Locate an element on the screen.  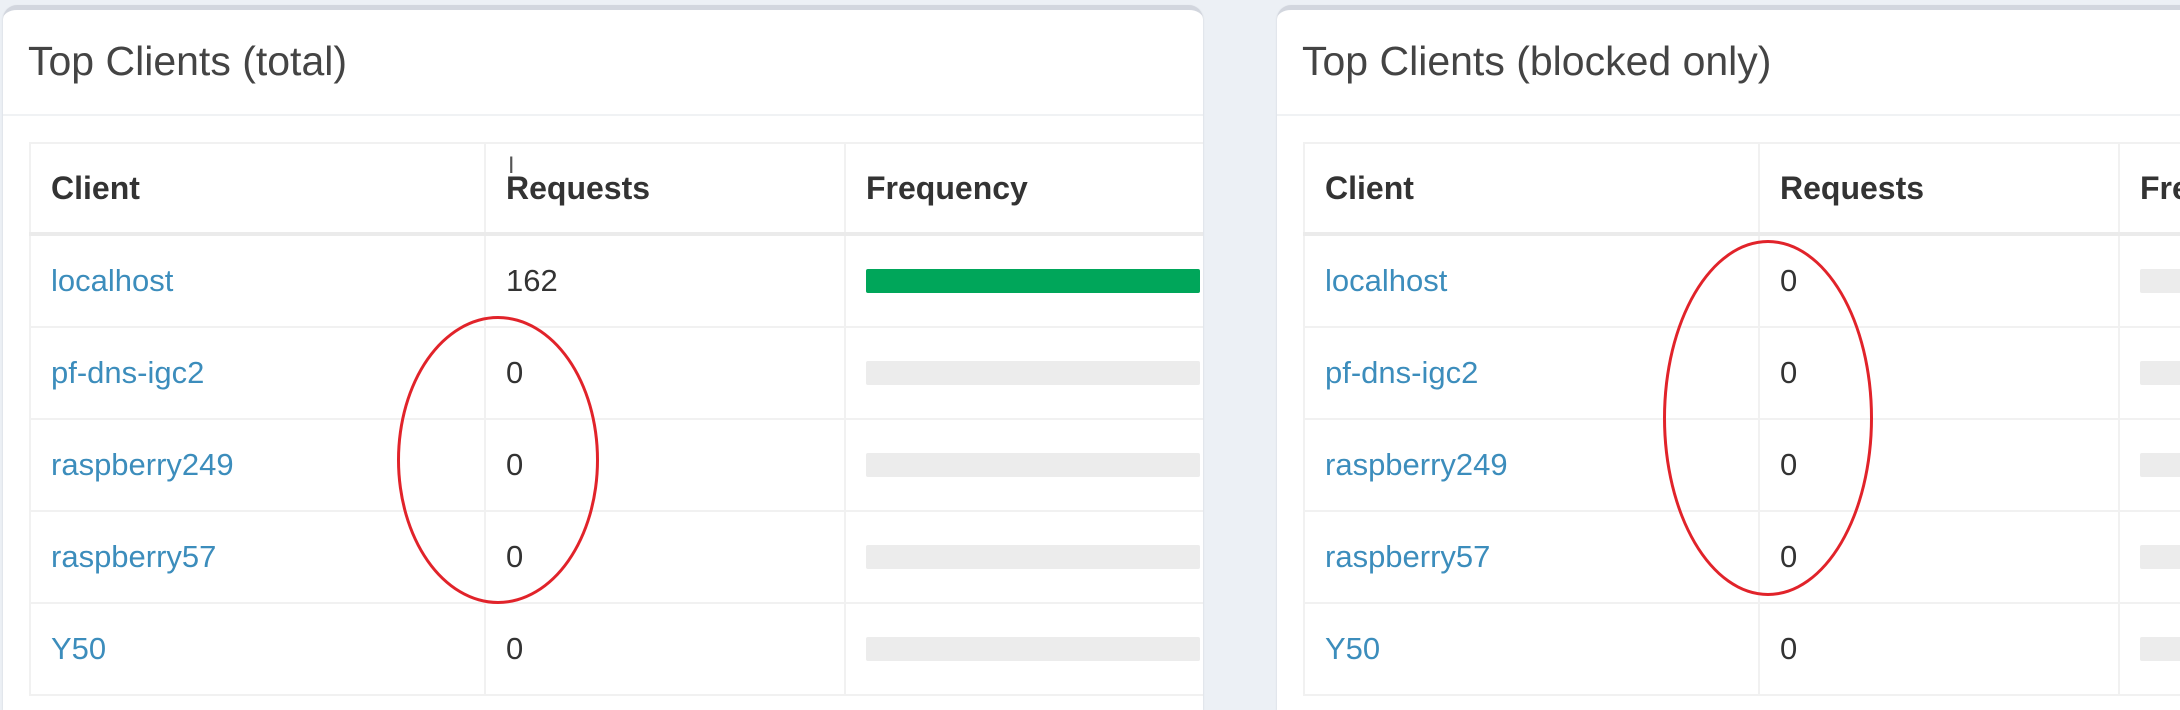
table-row: localhost 0 is located at coordinates (1741, 280).